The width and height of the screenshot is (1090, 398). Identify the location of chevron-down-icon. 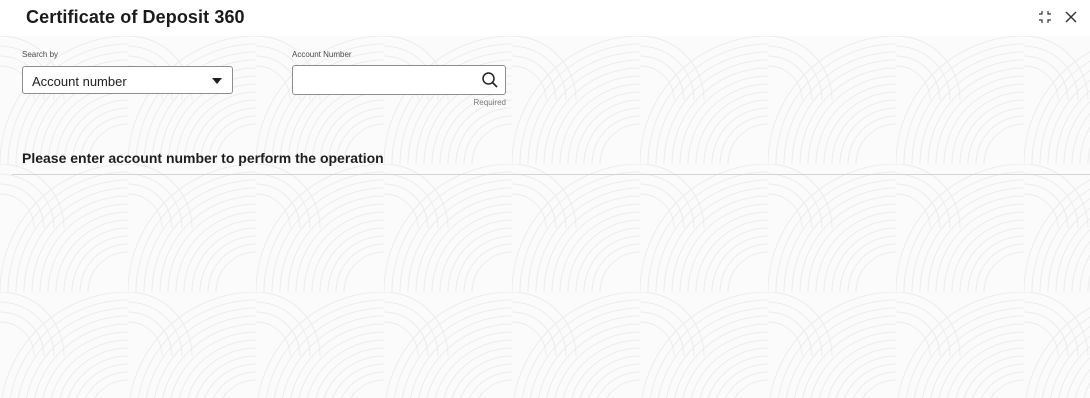
(217, 81).